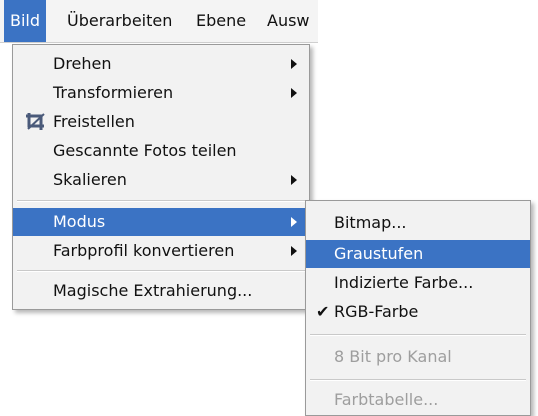  I want to click on menu-item-label: Gescannte Fotos teilen, so click(145, 150).